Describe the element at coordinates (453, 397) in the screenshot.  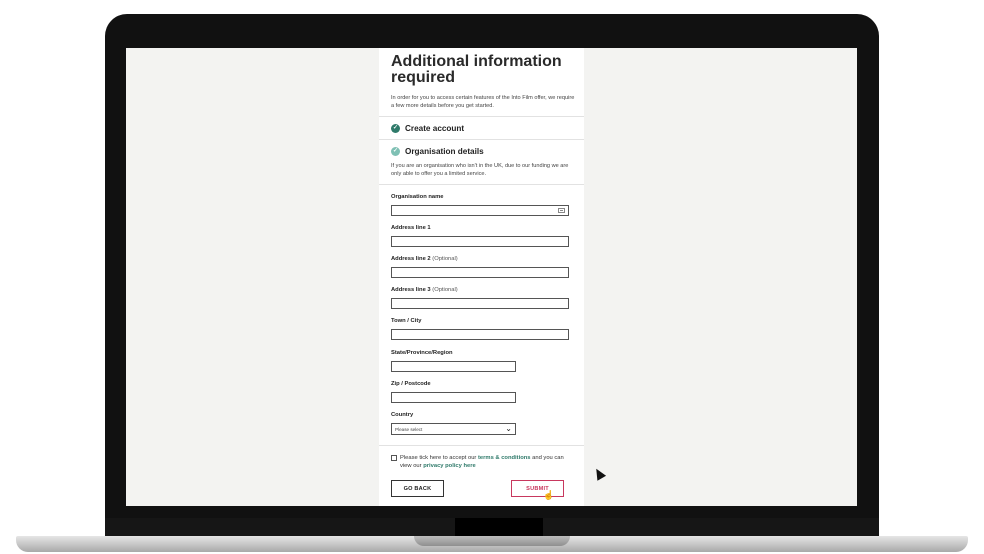
I see `zip-postcode-input` at that location.